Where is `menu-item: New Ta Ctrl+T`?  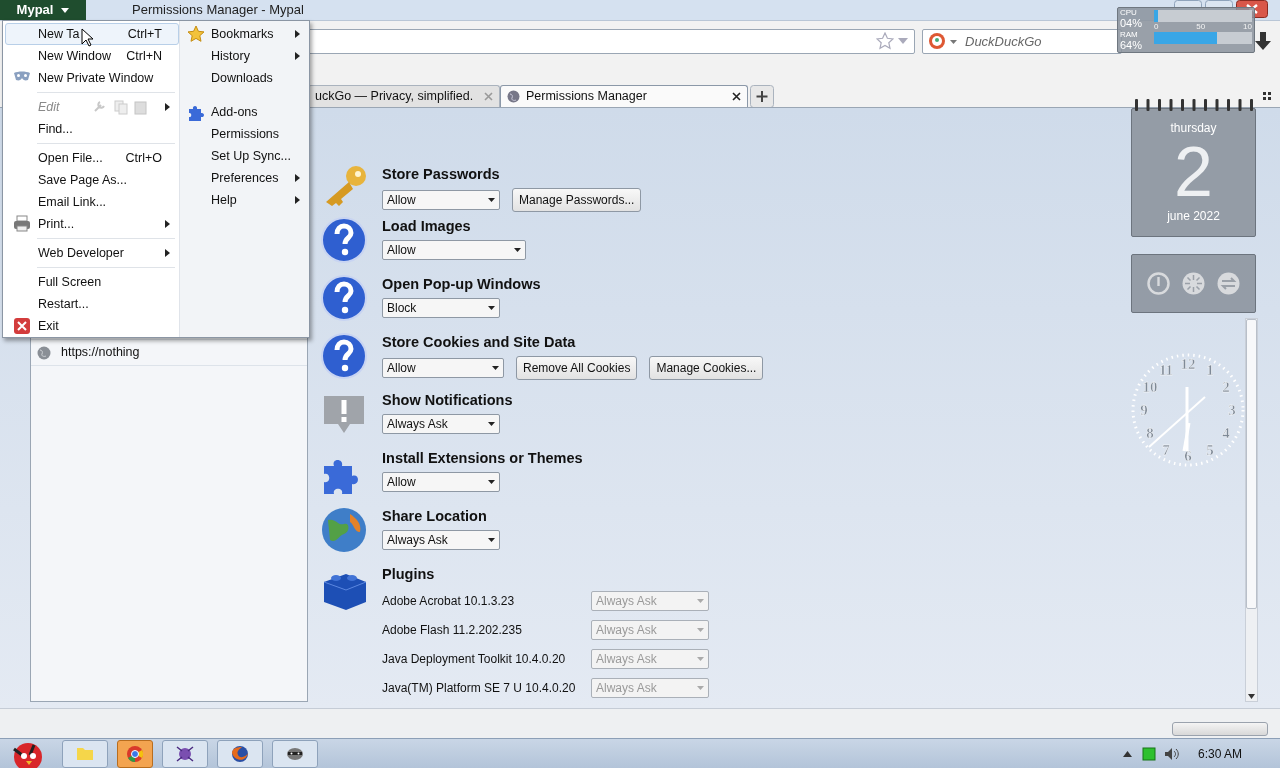
menu-item: New Ta Ctrl+T is located at coordinates (92, 34).